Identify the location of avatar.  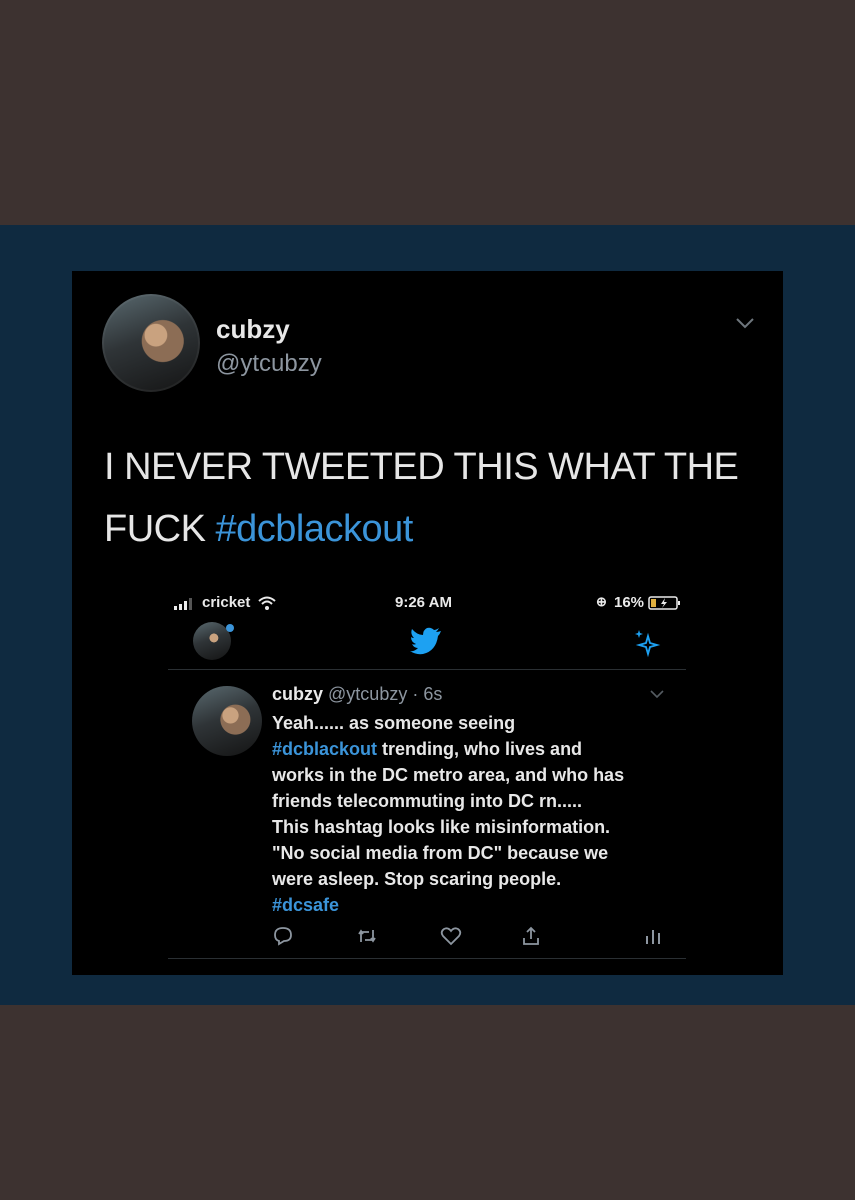
(151, 343).